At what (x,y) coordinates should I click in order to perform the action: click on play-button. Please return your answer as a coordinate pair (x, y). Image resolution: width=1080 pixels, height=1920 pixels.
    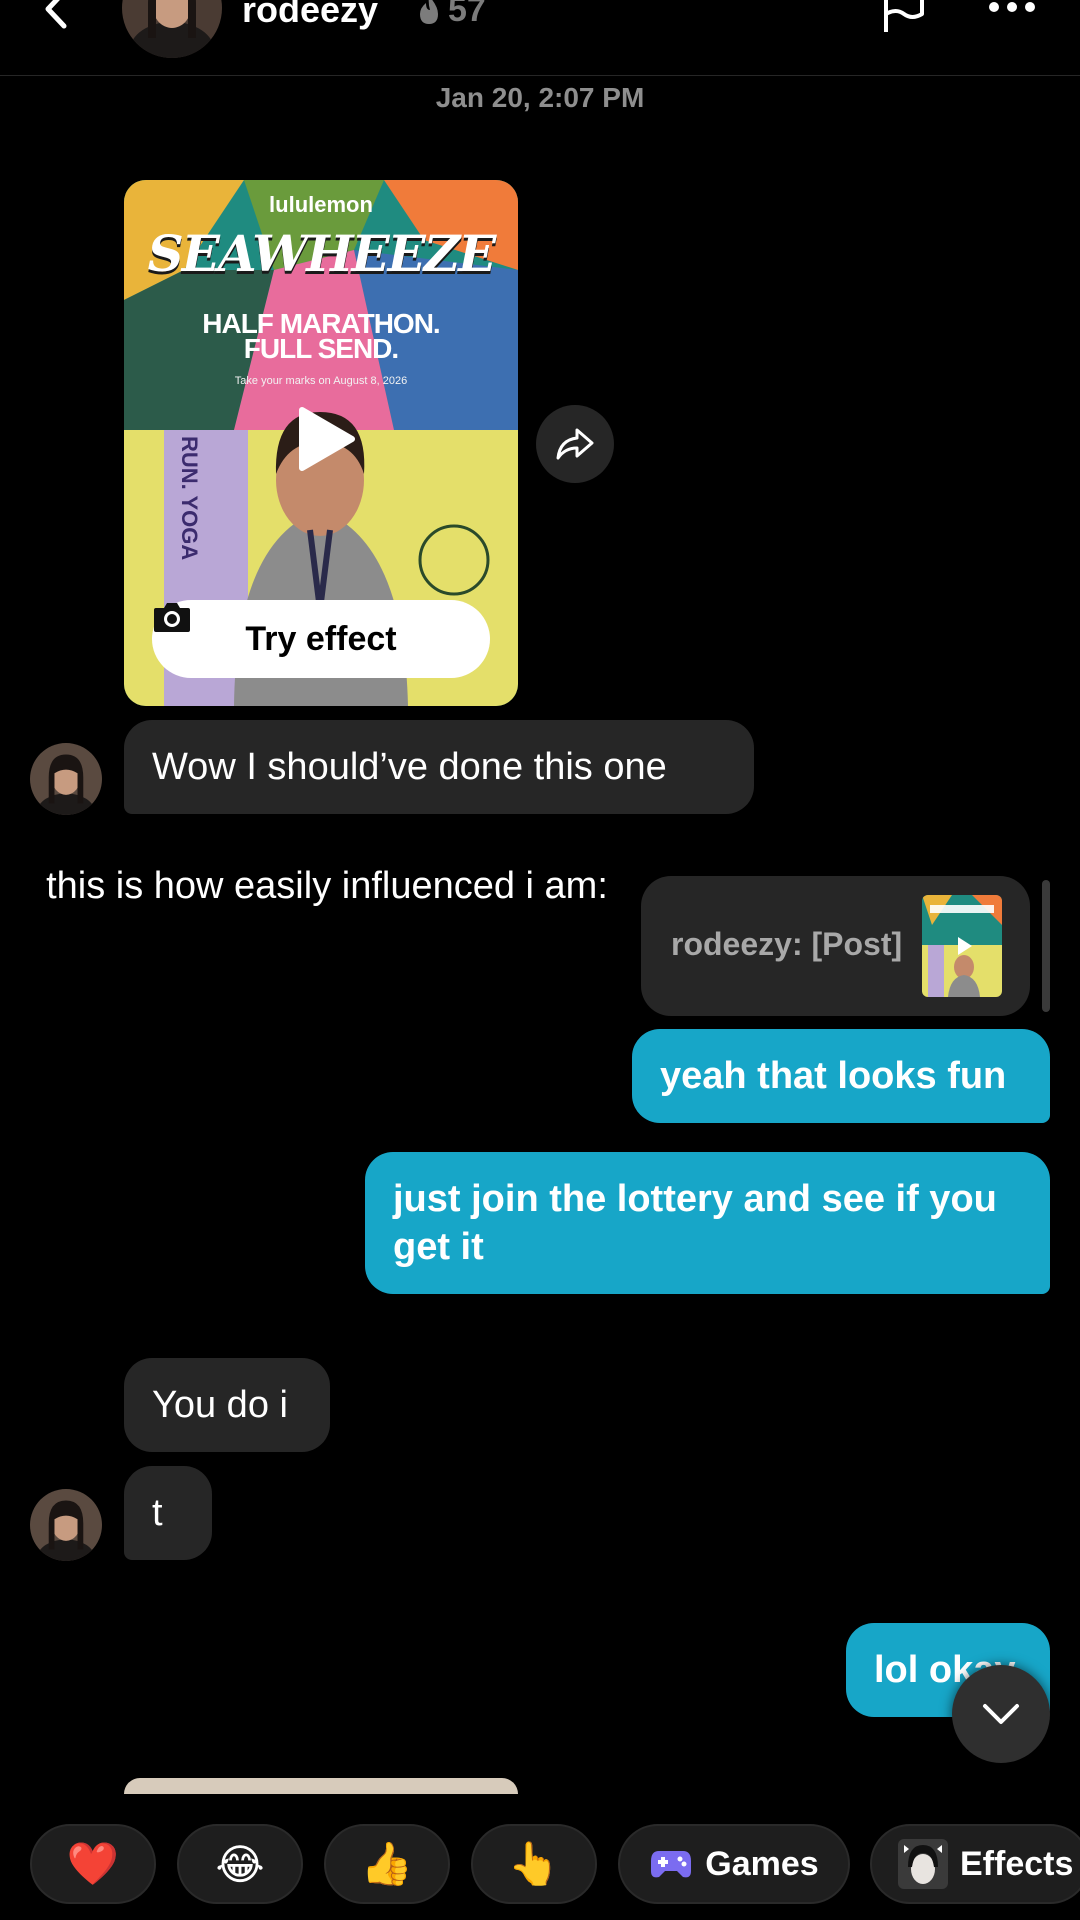
    Looking at the image, I should click on (326, 439).